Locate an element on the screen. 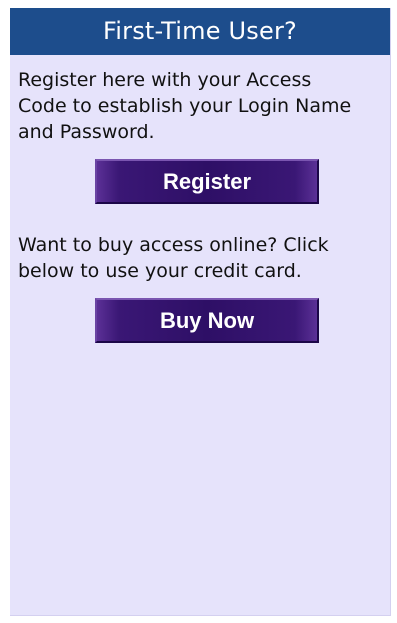 This screenshot has height=623, width=397. panel-title: First-Time User? is located at coordinates (200, 31).